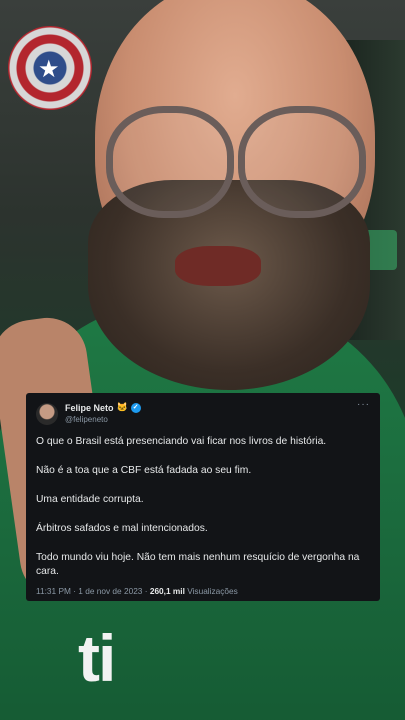  I want to click on tweet-date: 1 de nov de 2023, so click(110, 591).